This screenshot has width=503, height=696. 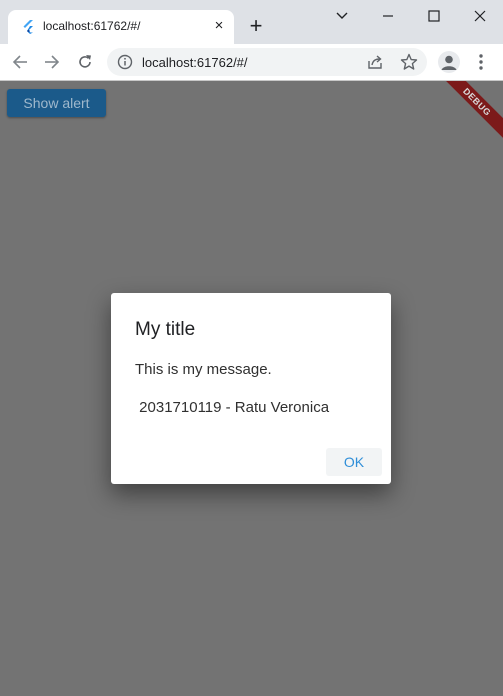 What do you see at coordinates (342, 16) in the screenshot?
I see `chevron-down-icon` at bounding box center [342, 16].